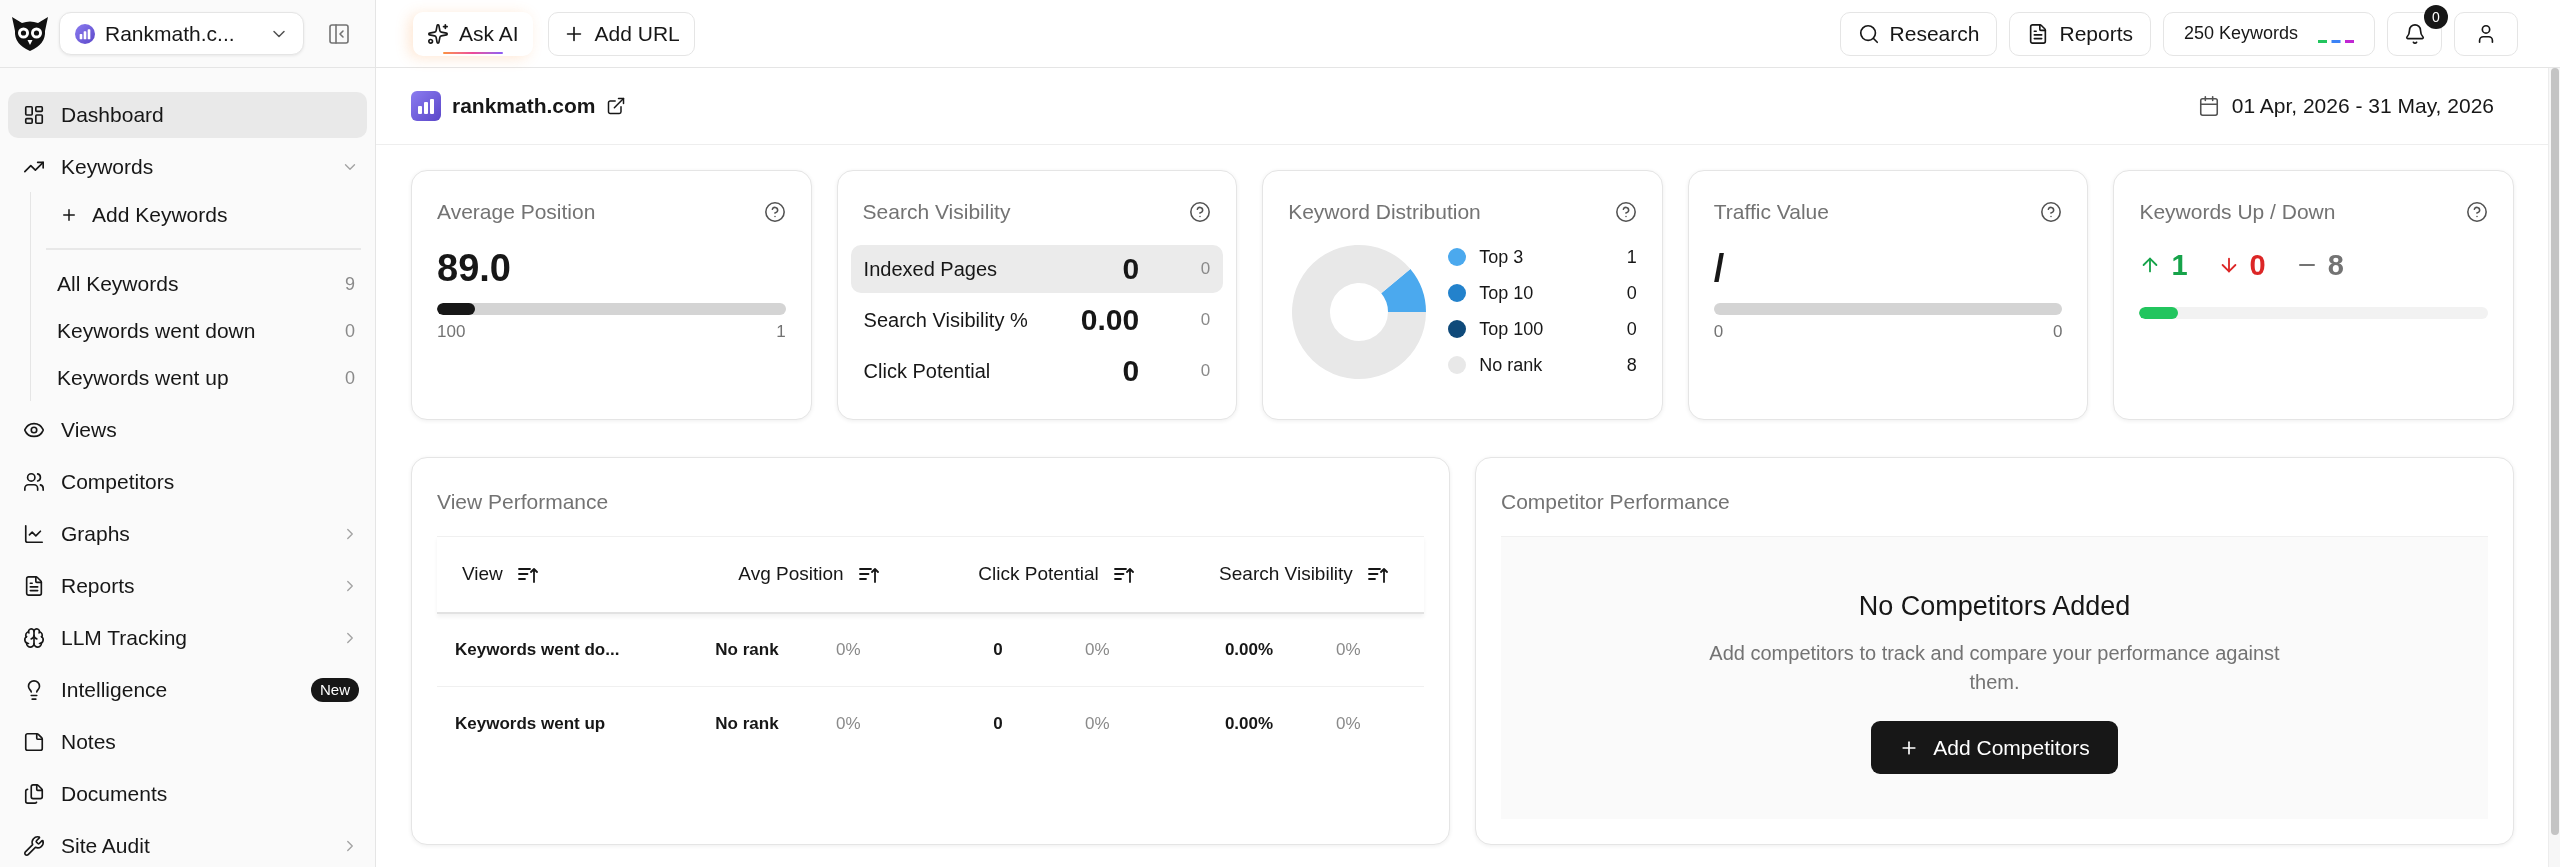  Describe the element at coordinates (2336, 41) in the screenshot. I see `colored-dashes-icon` at that location.